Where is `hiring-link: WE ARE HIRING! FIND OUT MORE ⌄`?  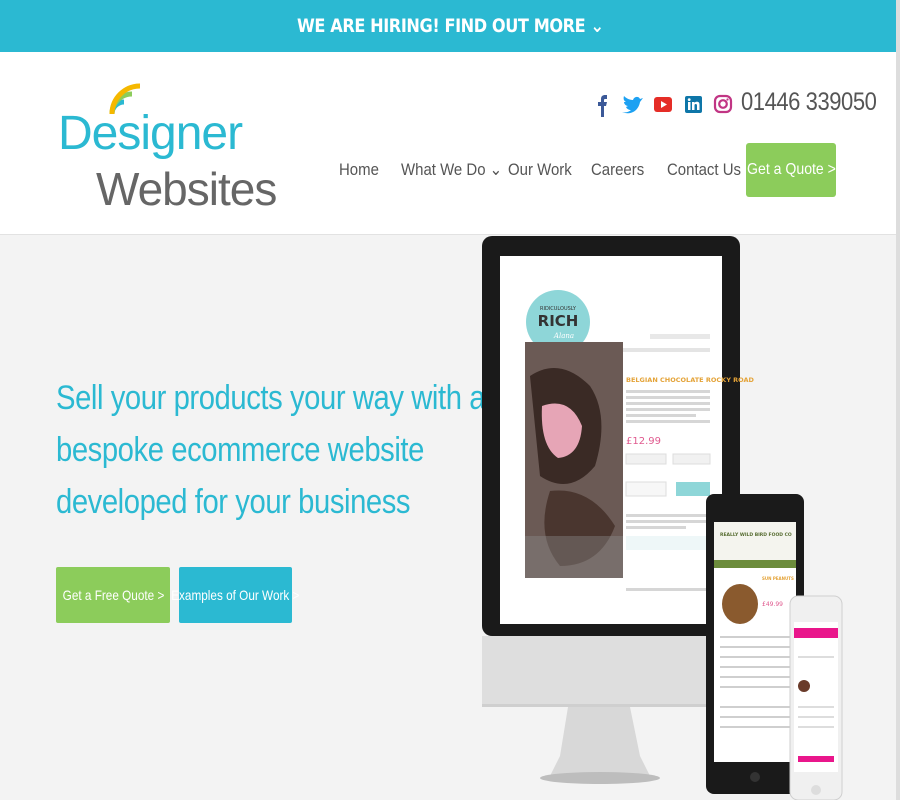 hiring-link: WE ARE HIRING! FIND OUT MORE ⌄ is located at coordinates (450, 26).